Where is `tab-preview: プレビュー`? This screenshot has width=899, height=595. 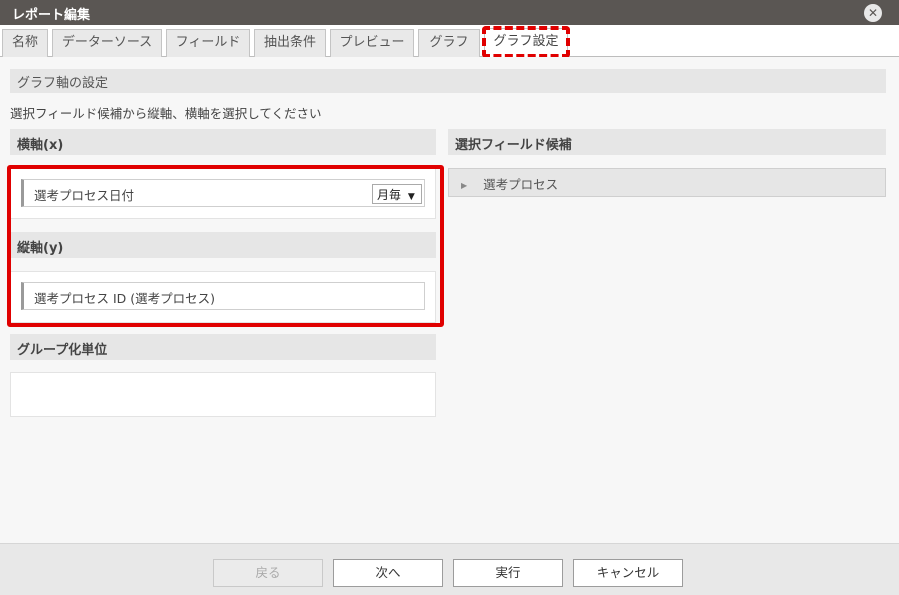 tab-preview: プレビュー is located at coordinates (372, 43).